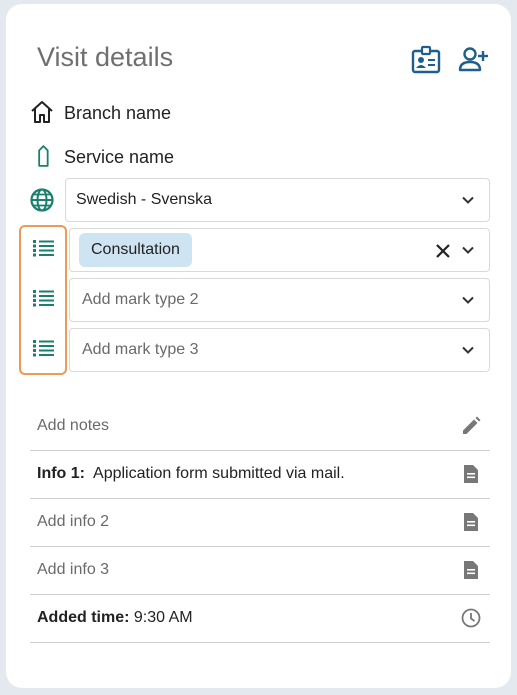  What do you see at coordinates (118, 113) in the screenshot?
I see `branch-name: Branch name` at bounding box center [118, 113].